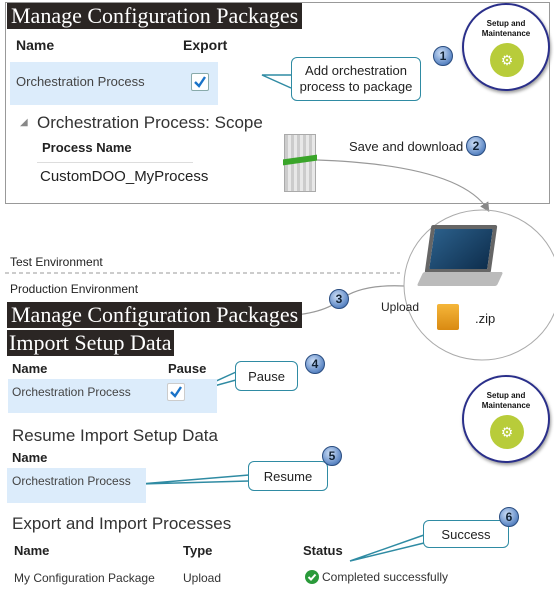 The height and width of the screenshot is (594, 554). Describe the element at coordinates (87, 147) in the screenshot. I see `scope-col-process-name: Process Name` at that location.